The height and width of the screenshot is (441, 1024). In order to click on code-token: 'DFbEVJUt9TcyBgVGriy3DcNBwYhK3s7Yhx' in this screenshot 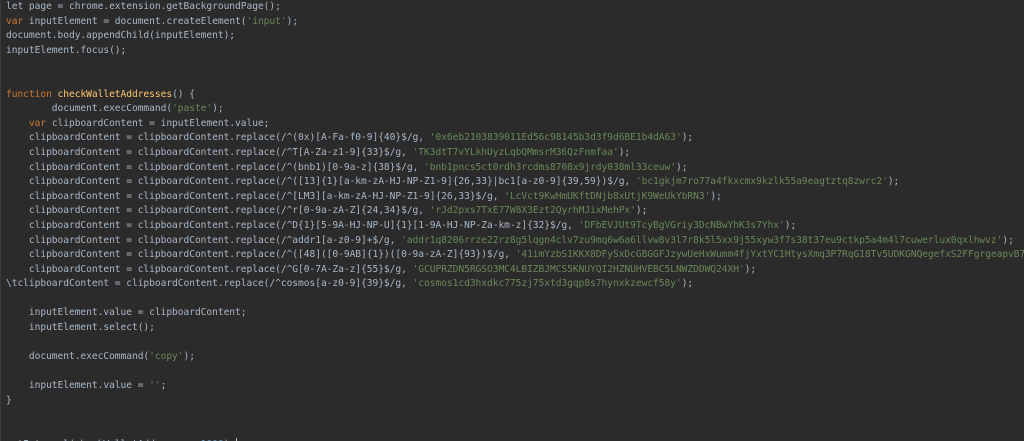, I will do `click(681, 225)`.